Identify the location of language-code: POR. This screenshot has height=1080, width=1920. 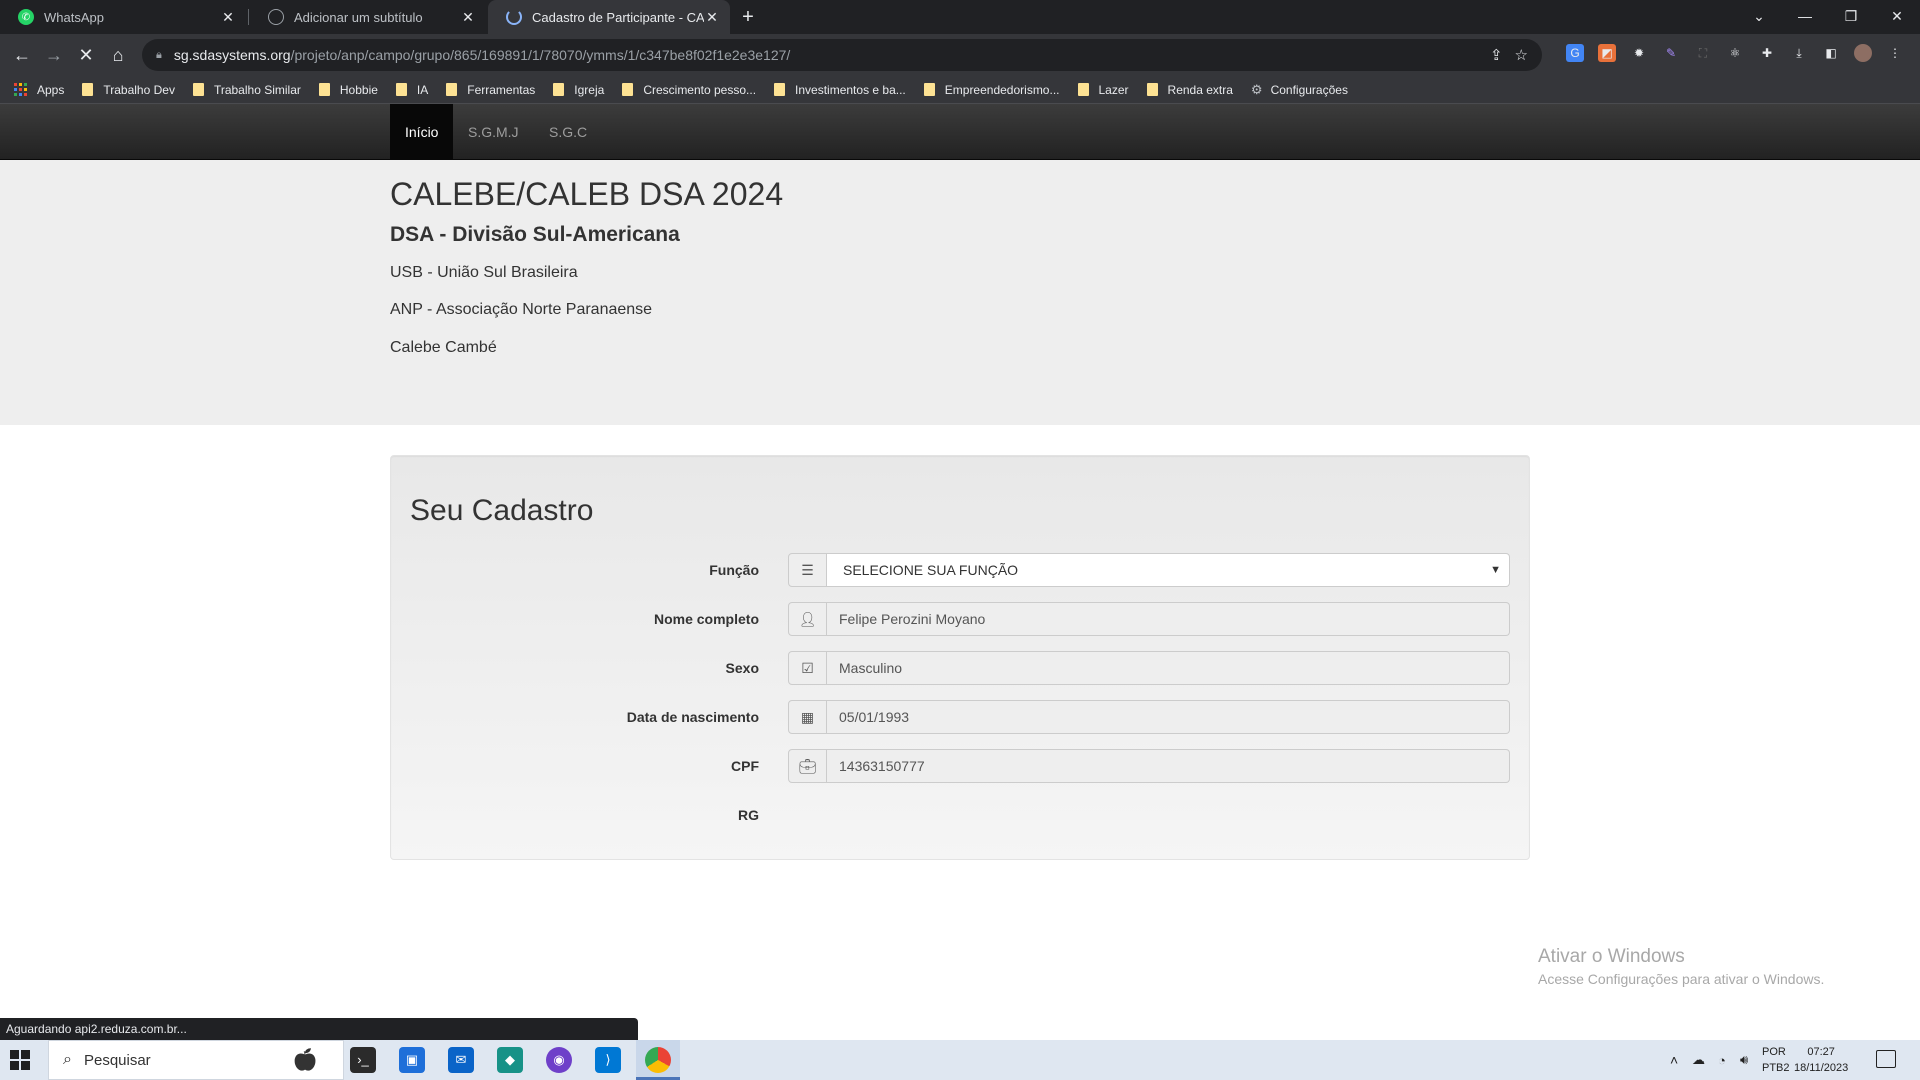
(1774, 1052).